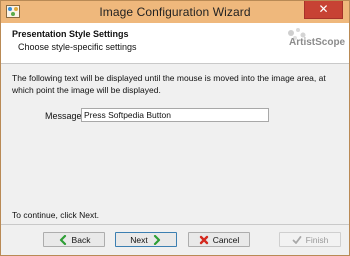 The width and height of the screenshot is (350, 256). What do you see at coordinates (226, 239) in the screenshot?
I see `cancel-button-label: Cancel` at bounding box center [226, 239].